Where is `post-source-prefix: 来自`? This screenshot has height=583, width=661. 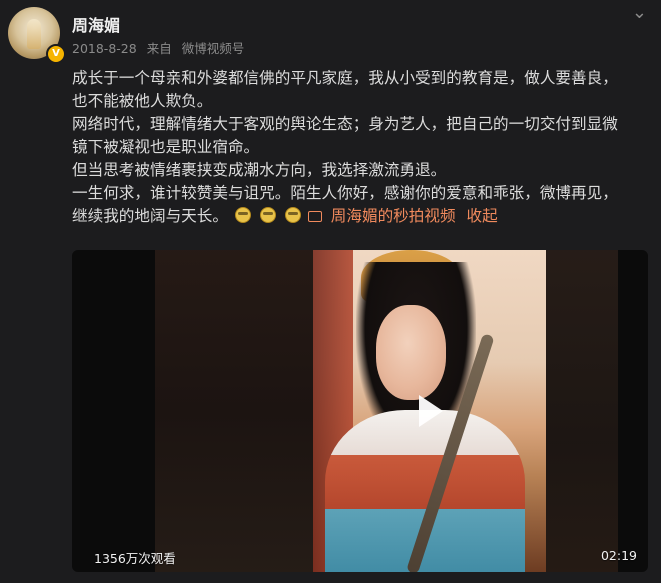
post-source-prefix: 来自 is located at coordinates (159, 48).